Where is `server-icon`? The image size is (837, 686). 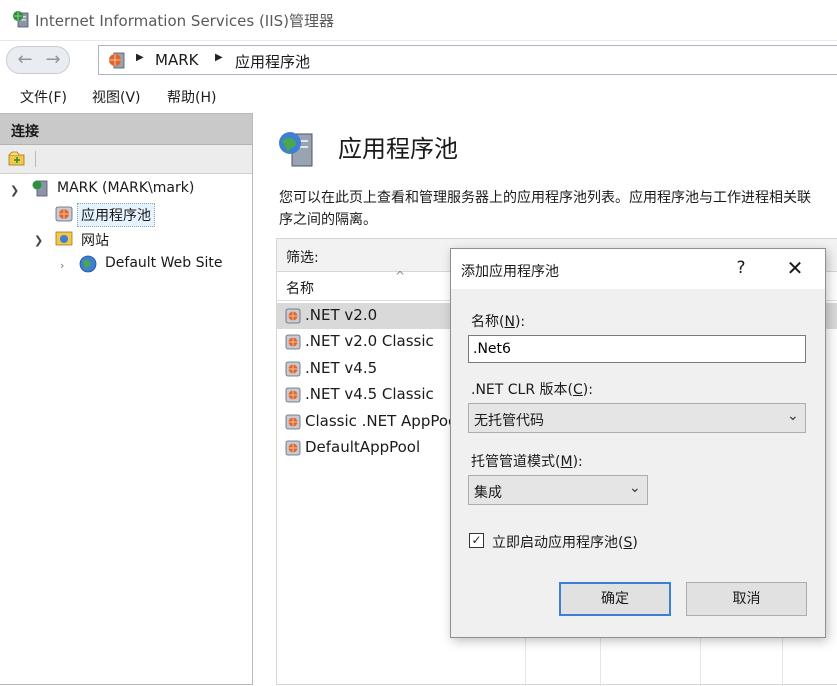
server-icon is located at coordinates (40, 188).